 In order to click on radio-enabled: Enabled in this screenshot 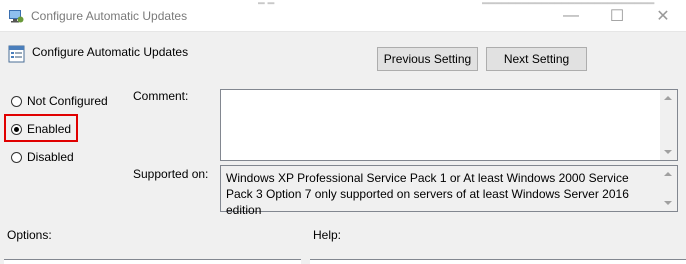, I will do `click(41, 129)`.